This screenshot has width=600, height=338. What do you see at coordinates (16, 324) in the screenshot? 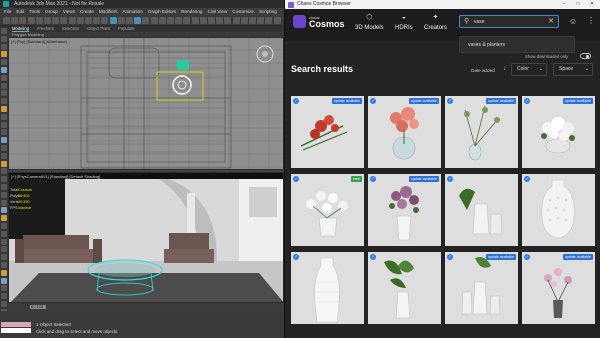
I see `maxscript-listener-input` at bounding box center [16, 324].